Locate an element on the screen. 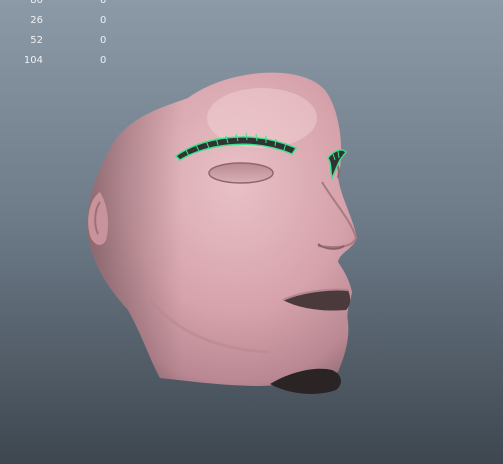  heads-up-display: 80 0 26 0 52 0 104 0 is located at coordinates (60, 35).